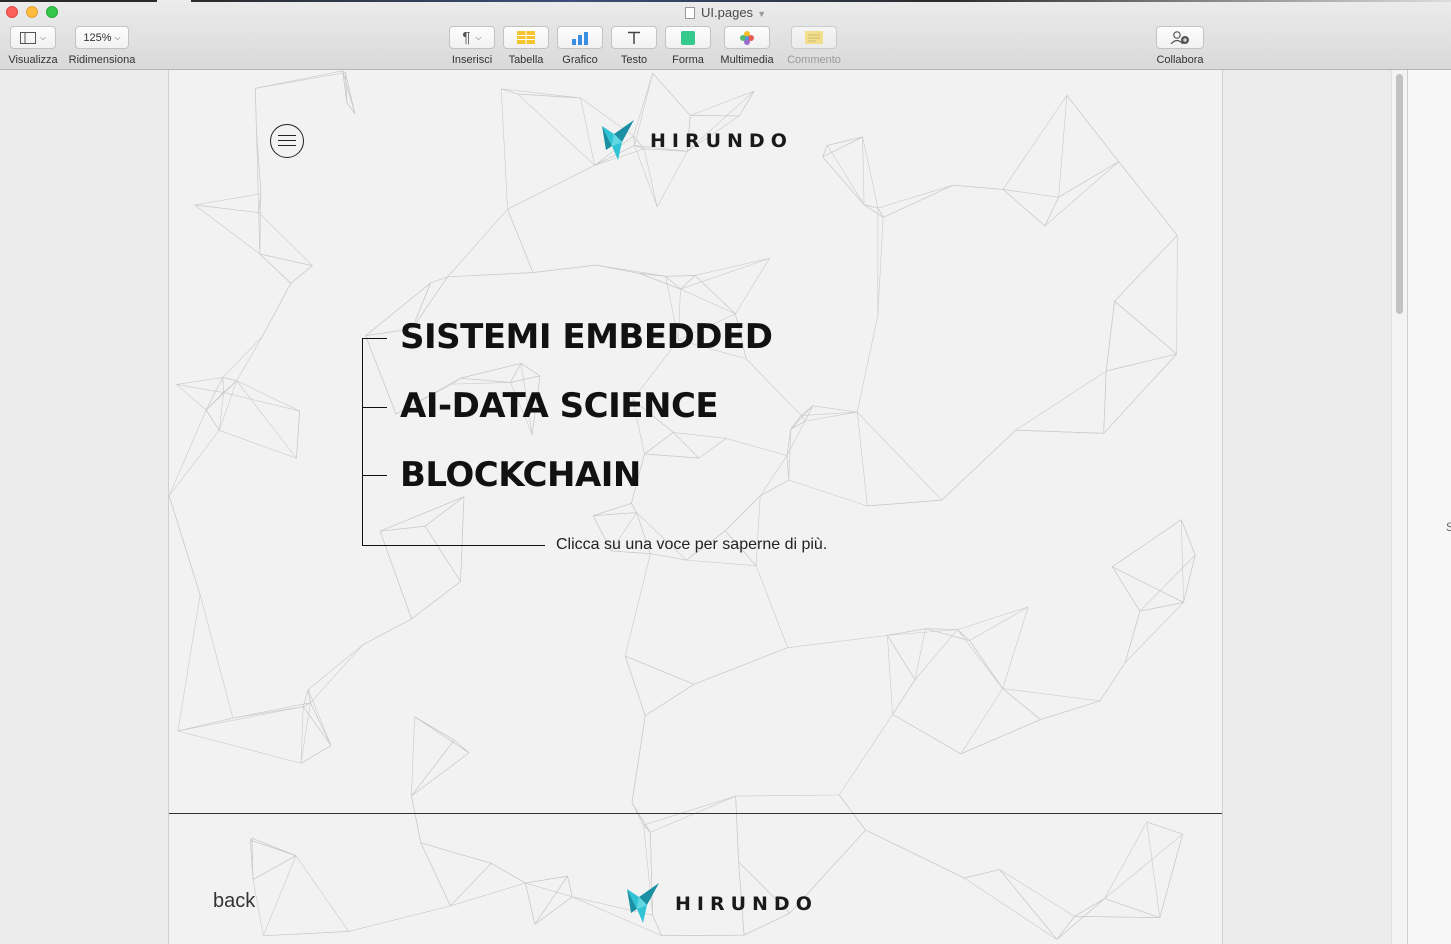 The height and width of the screenshot is (944, 1451). I want to click on shape-button, so click(688, 37).